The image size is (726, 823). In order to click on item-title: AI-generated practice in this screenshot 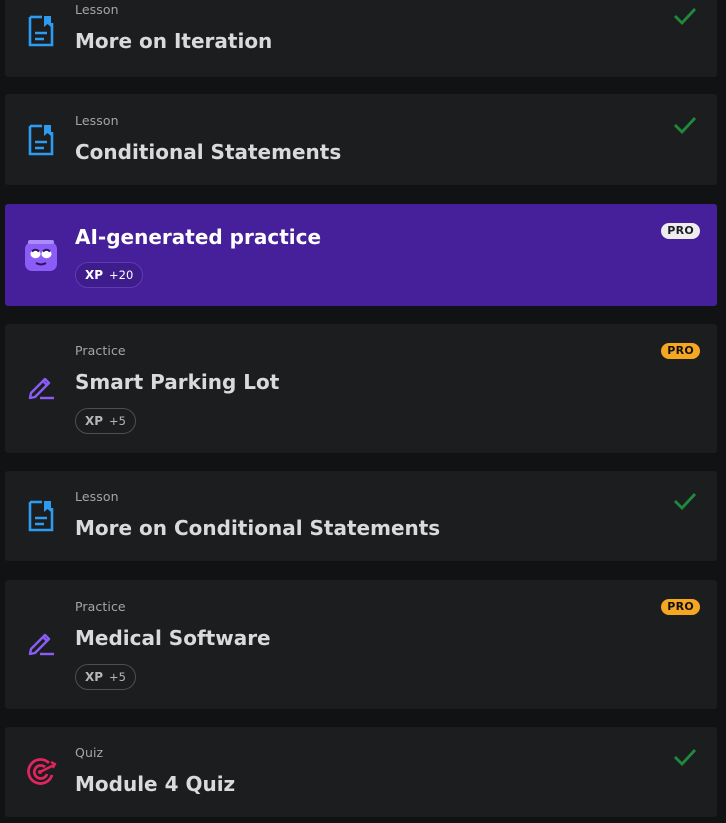, I will do `click(198, 237)`.